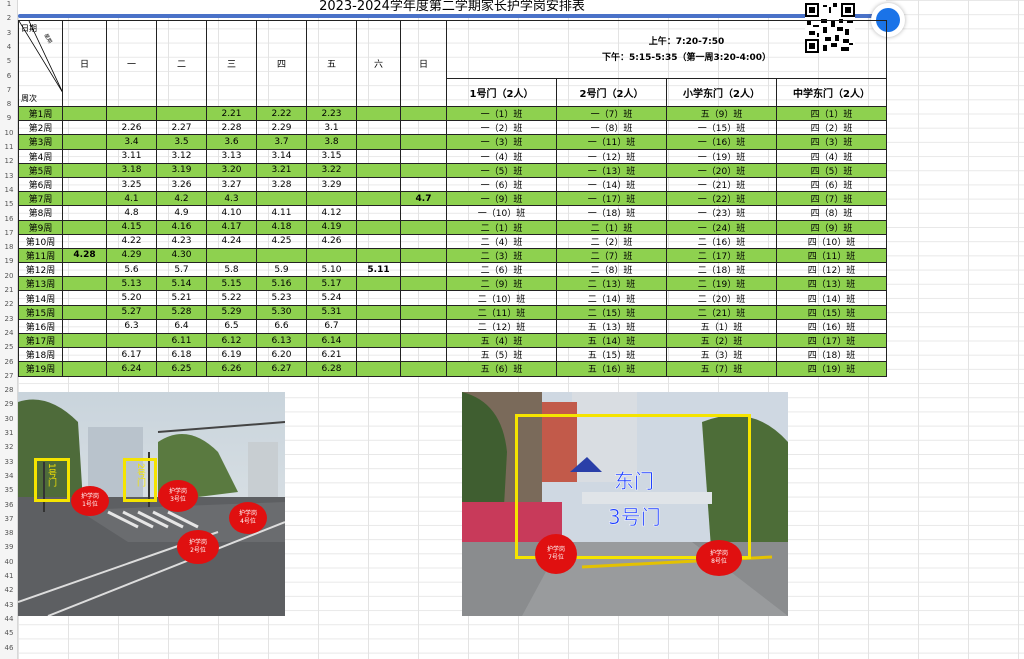 The width and height of the screenshot is (1024, 659). I want to click on gate-class-cell: 四（13）班, so click(831, 284).